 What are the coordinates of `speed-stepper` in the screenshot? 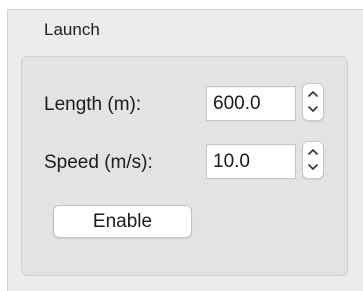 It's located at (313, 160).